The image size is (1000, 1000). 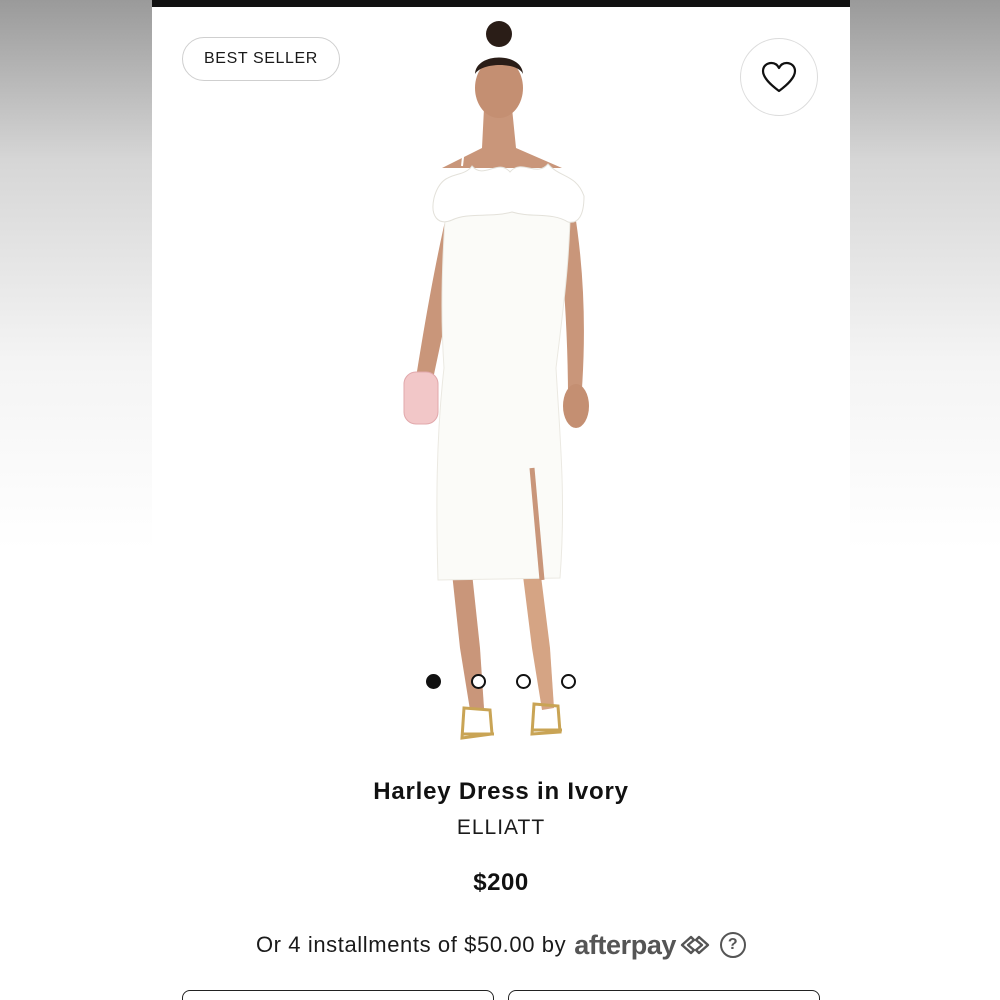 I want to click on top-bar, so click(x=501, y=3).